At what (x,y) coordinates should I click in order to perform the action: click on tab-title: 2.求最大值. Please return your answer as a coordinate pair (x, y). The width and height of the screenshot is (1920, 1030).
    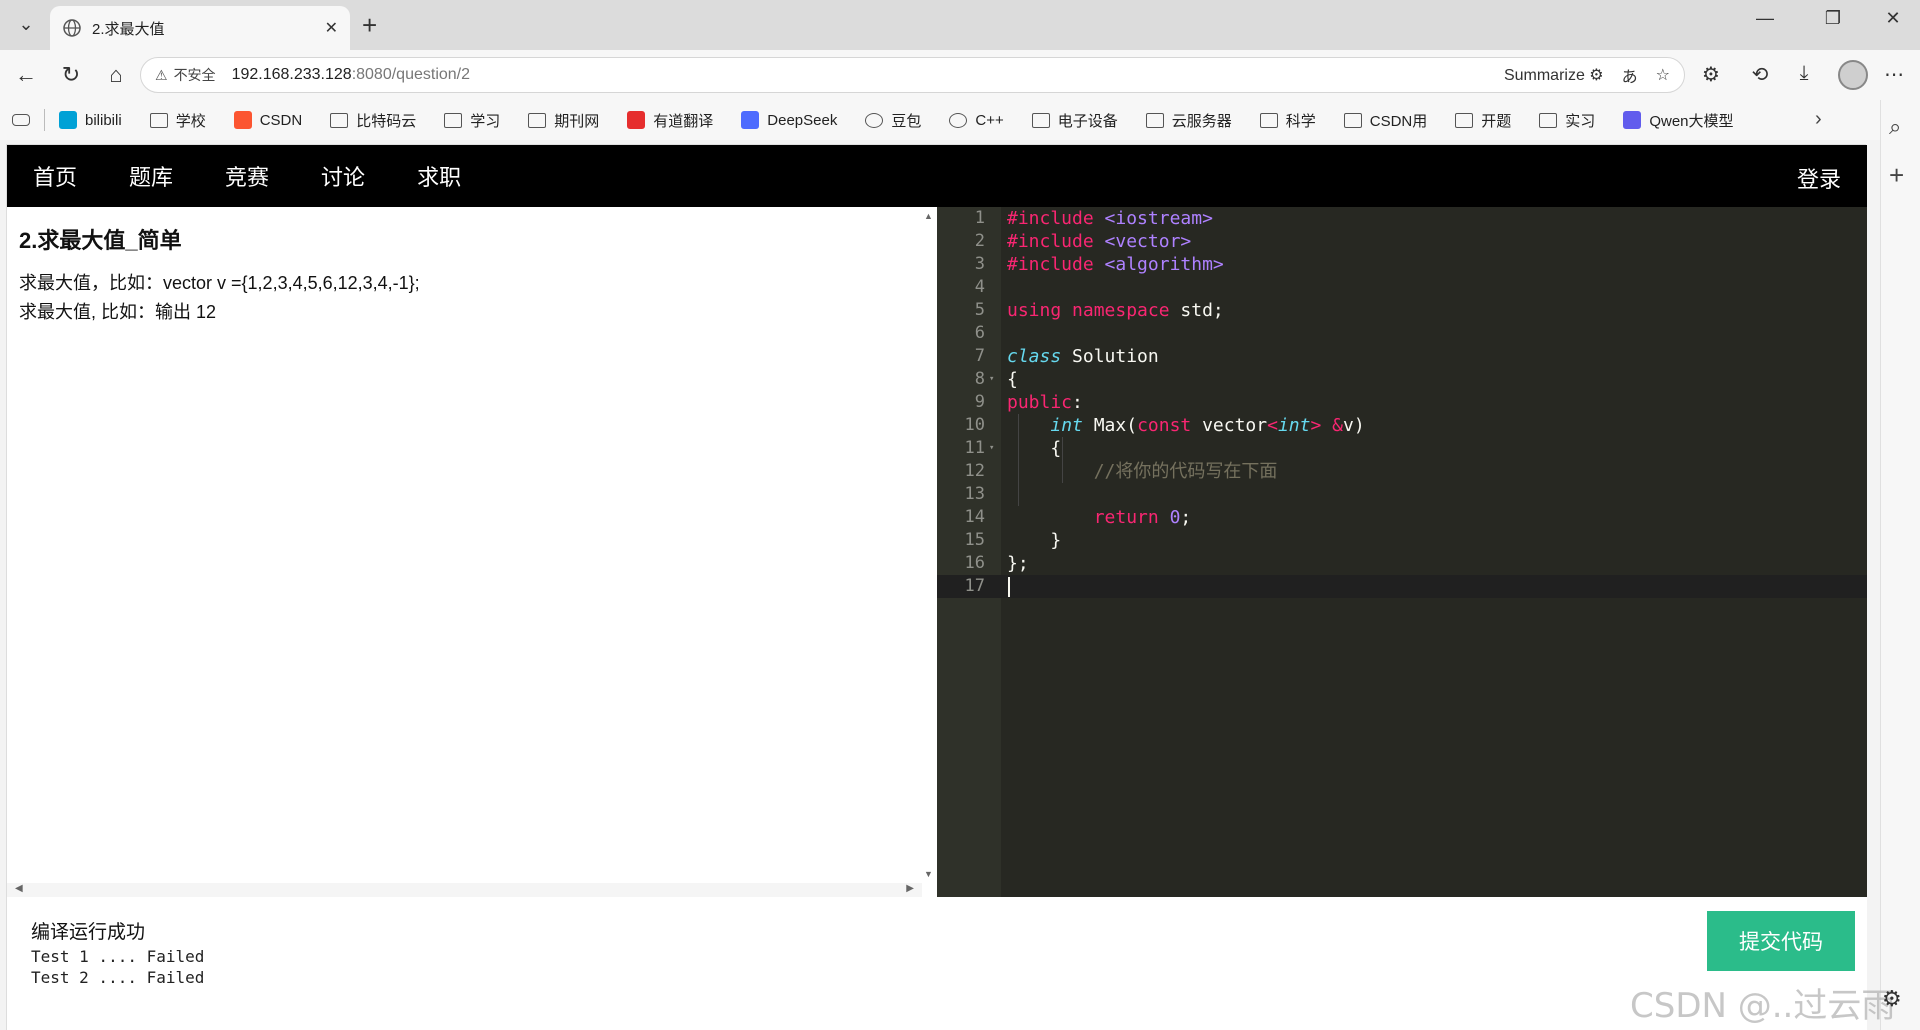
    Looking at the image, I should click on (128, 29).